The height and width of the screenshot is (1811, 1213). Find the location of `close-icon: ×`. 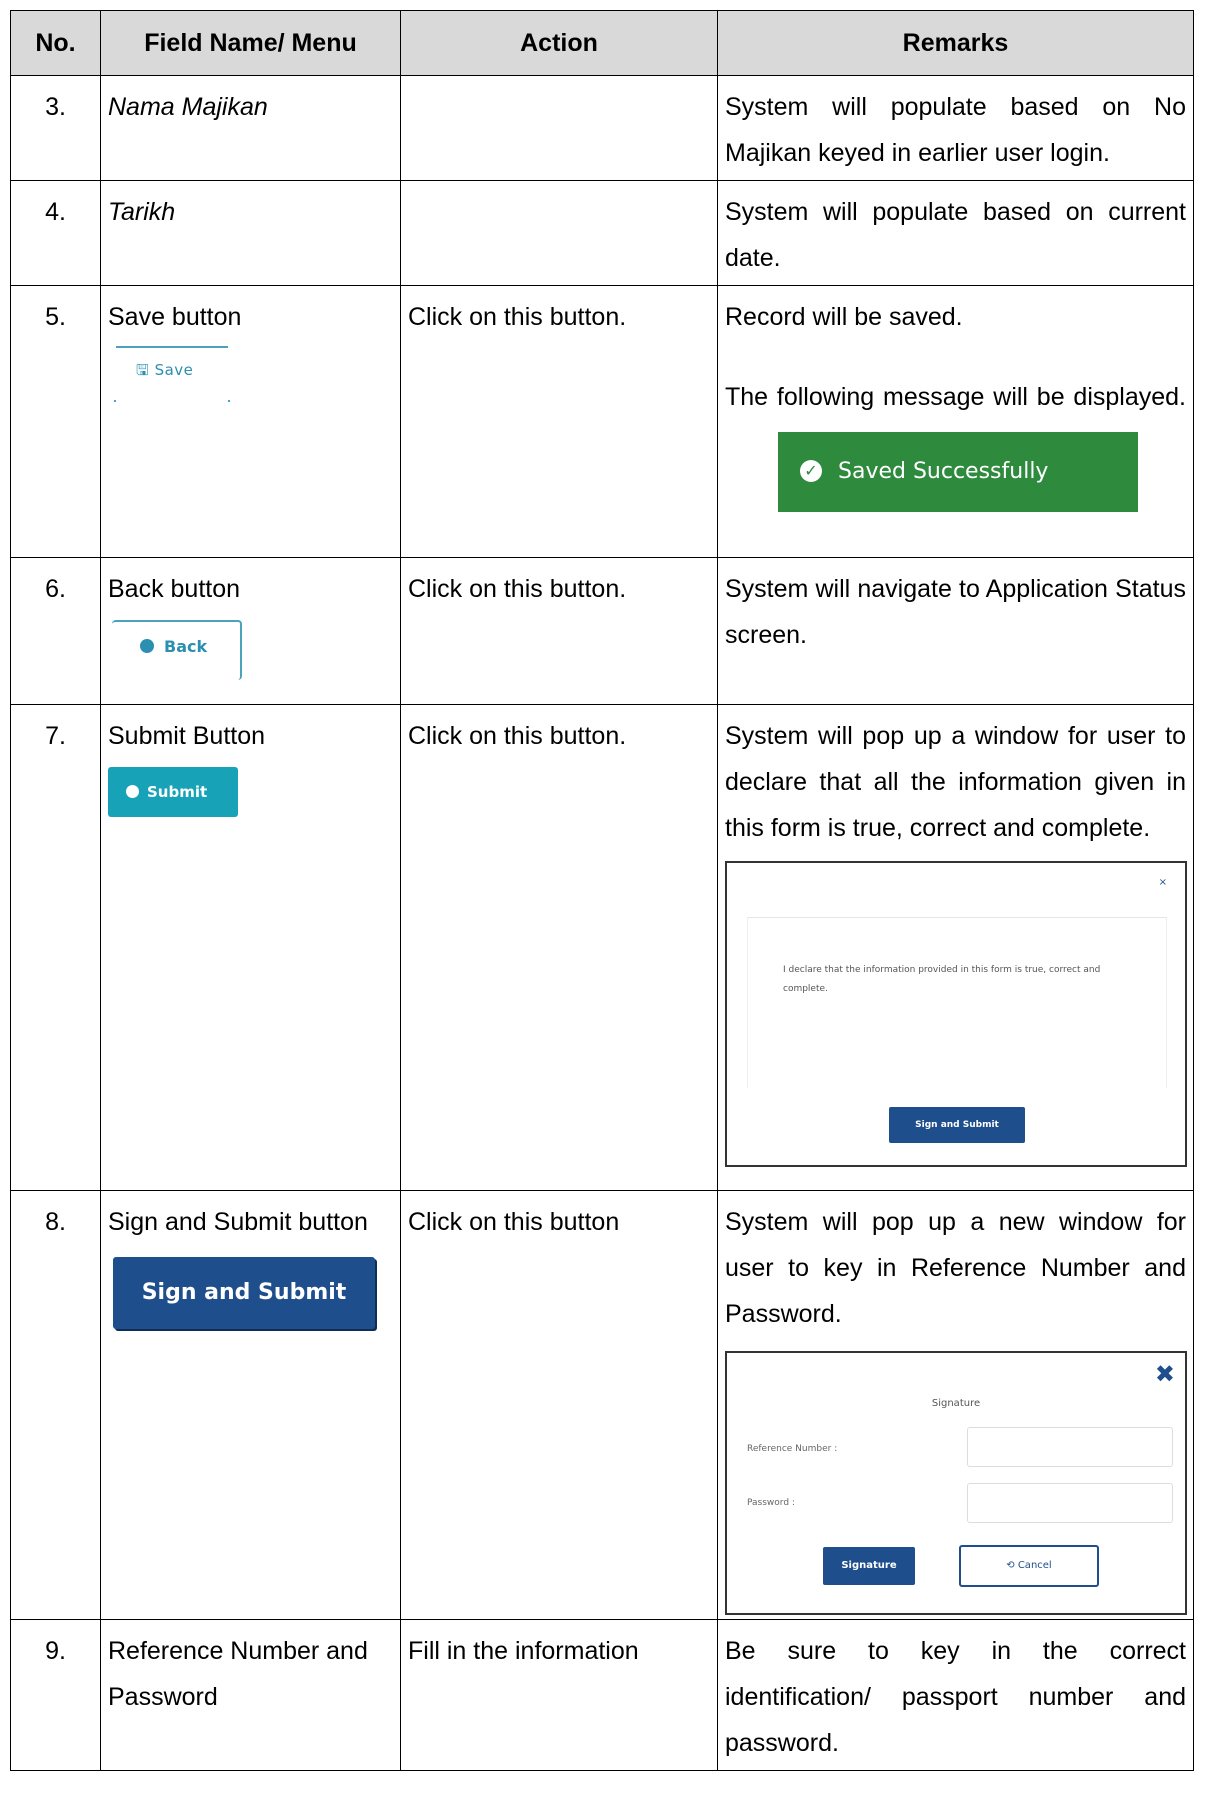

close-icon: × is located at coordinates (1163, 883).